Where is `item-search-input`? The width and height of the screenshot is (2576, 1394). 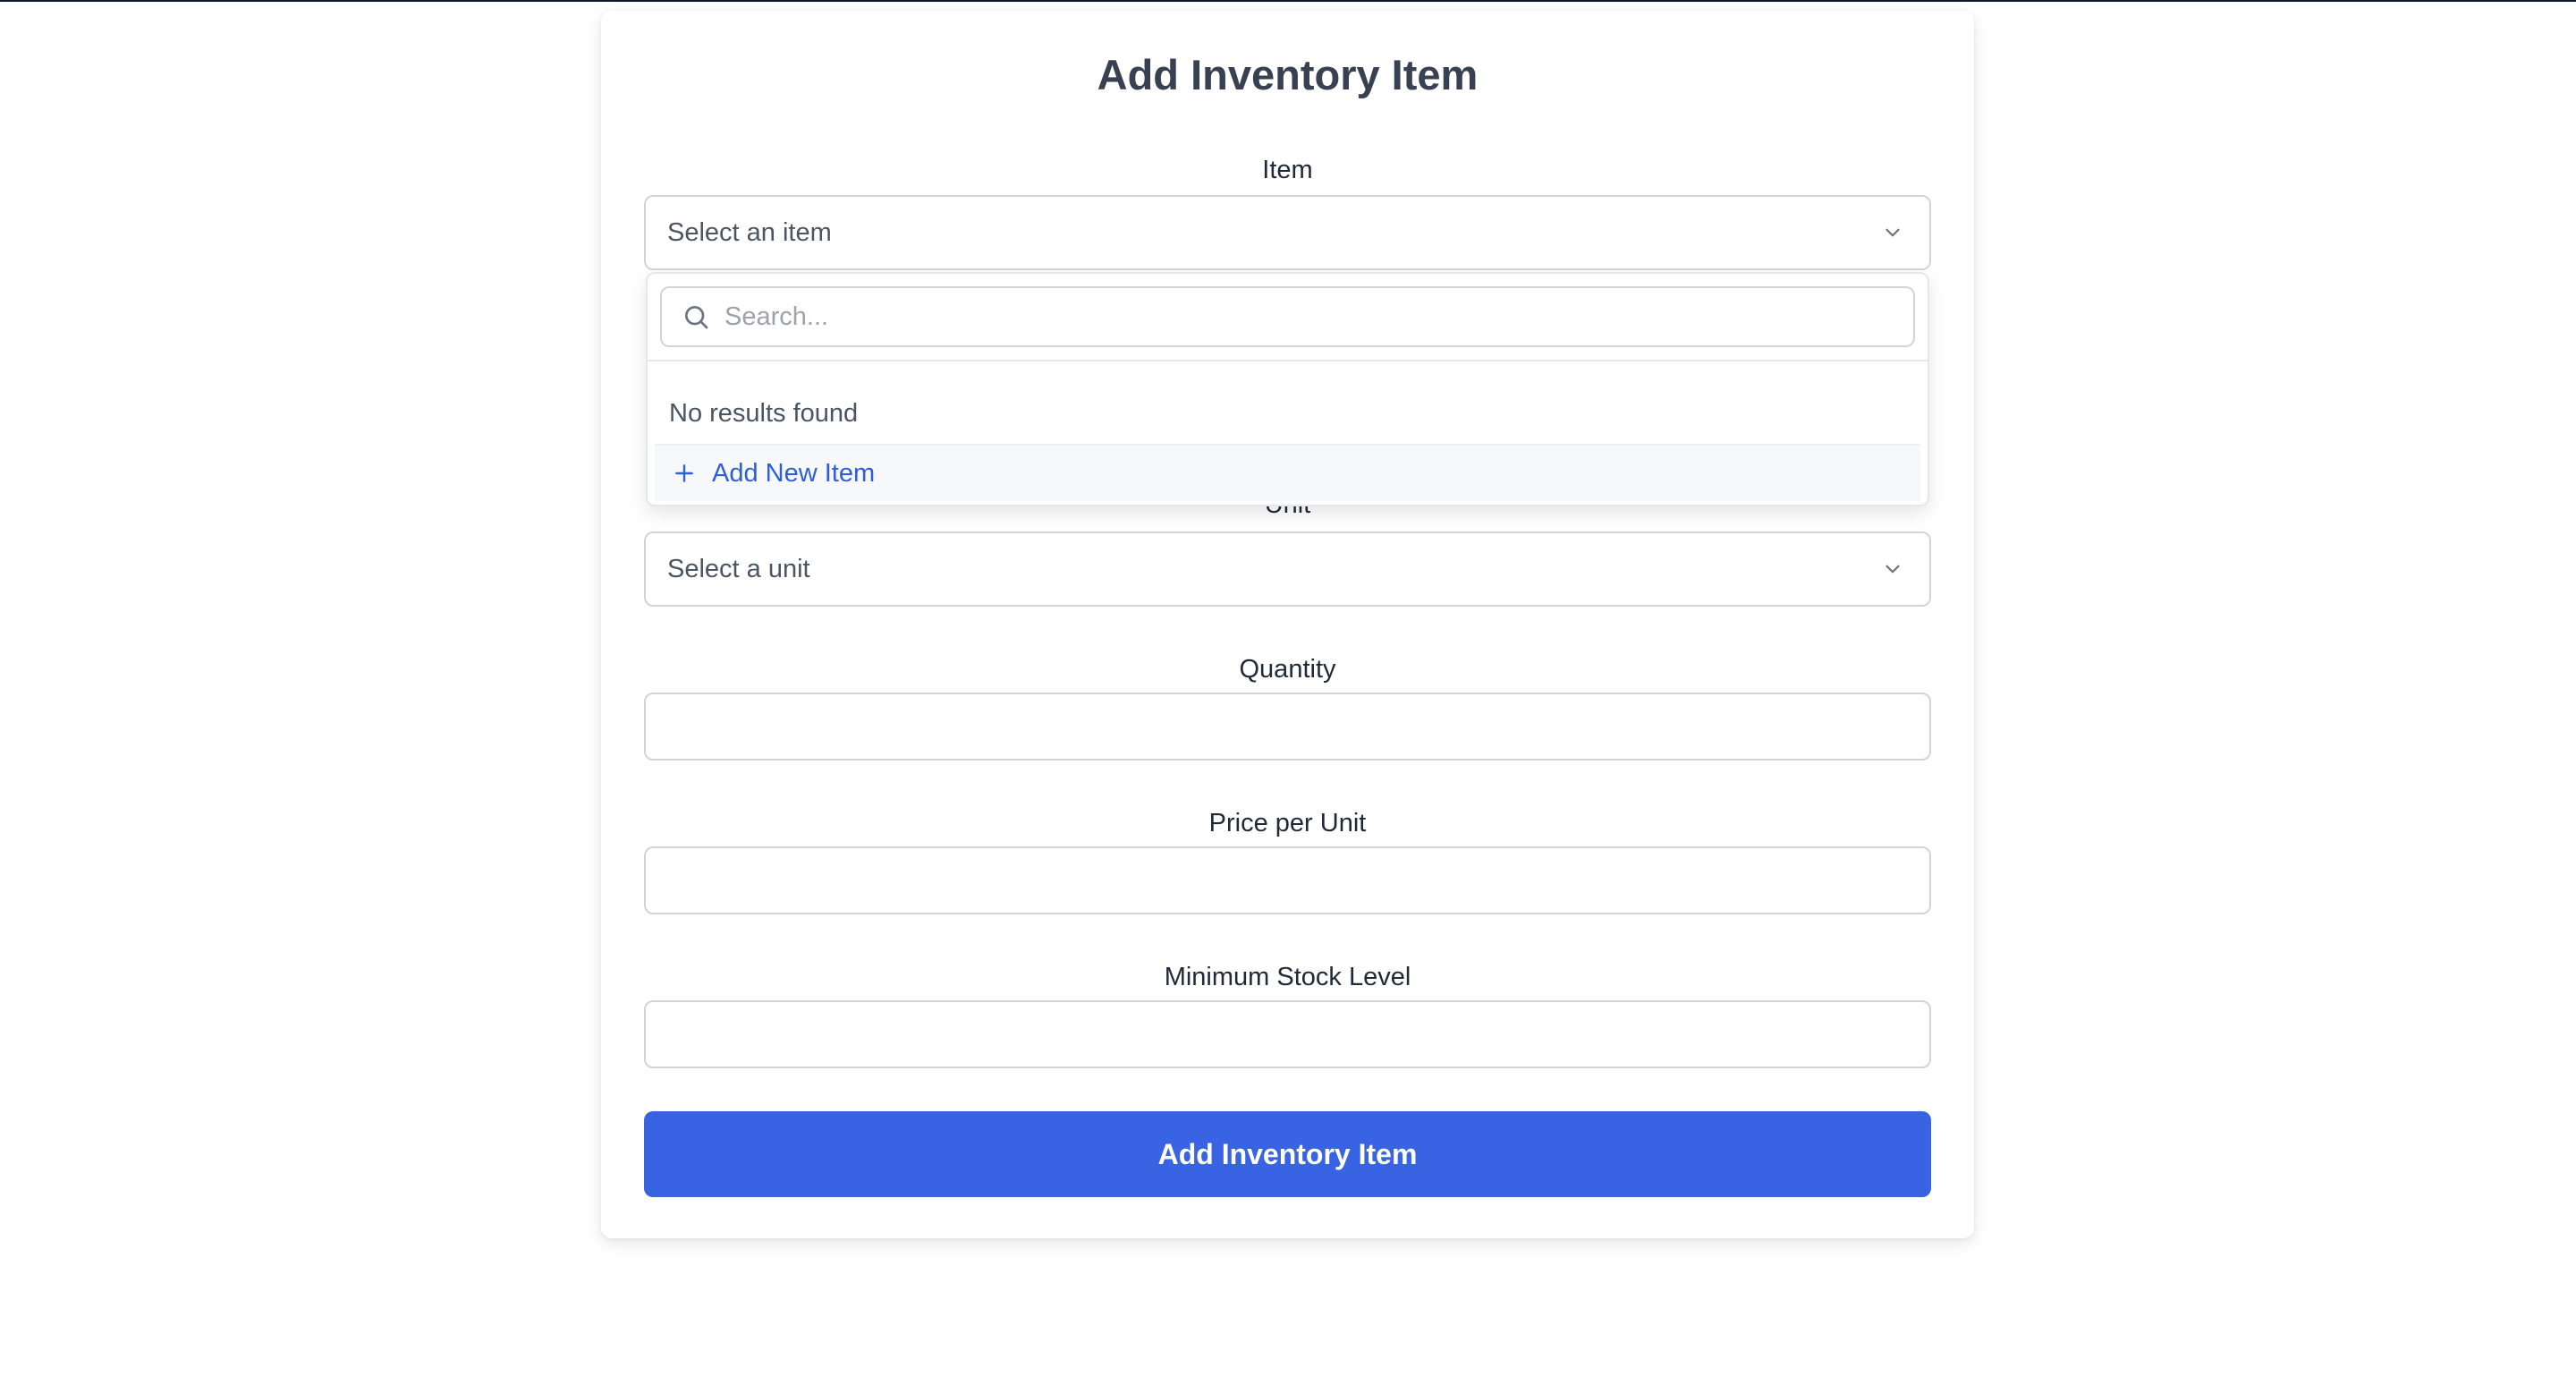 item-search-input is located at coordinates (1318, 316).